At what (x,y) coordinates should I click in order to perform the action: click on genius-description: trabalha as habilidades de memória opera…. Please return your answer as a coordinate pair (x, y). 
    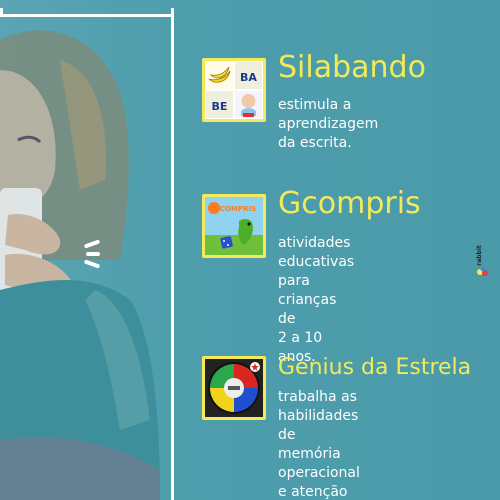
    Looking at the image, I should click on (319, 444).